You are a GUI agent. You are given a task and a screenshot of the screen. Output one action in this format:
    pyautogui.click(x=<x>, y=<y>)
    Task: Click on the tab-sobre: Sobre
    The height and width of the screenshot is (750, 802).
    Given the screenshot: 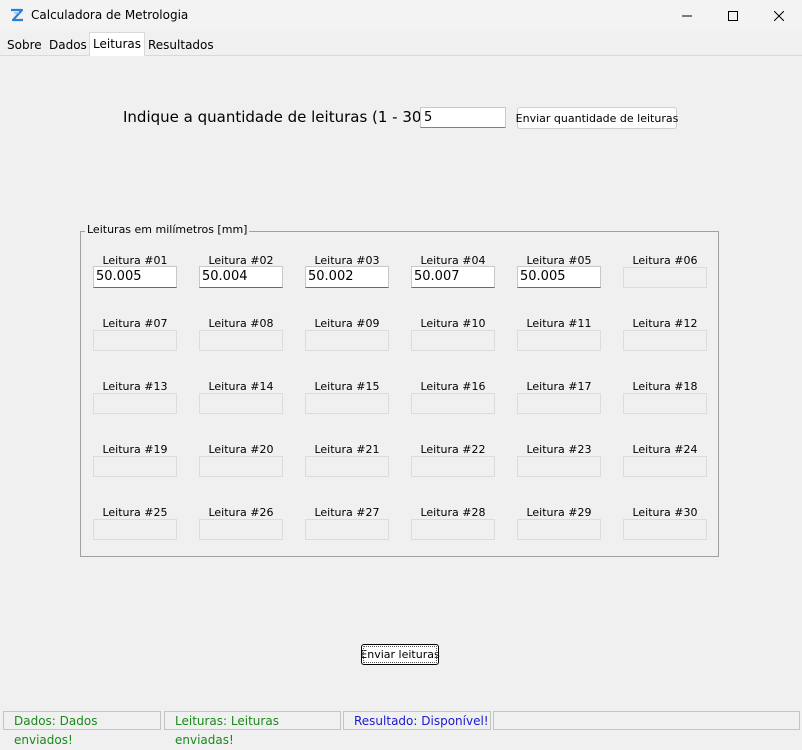 What is the action you would take?
    pyautogui.click(x=24, y=45)
    